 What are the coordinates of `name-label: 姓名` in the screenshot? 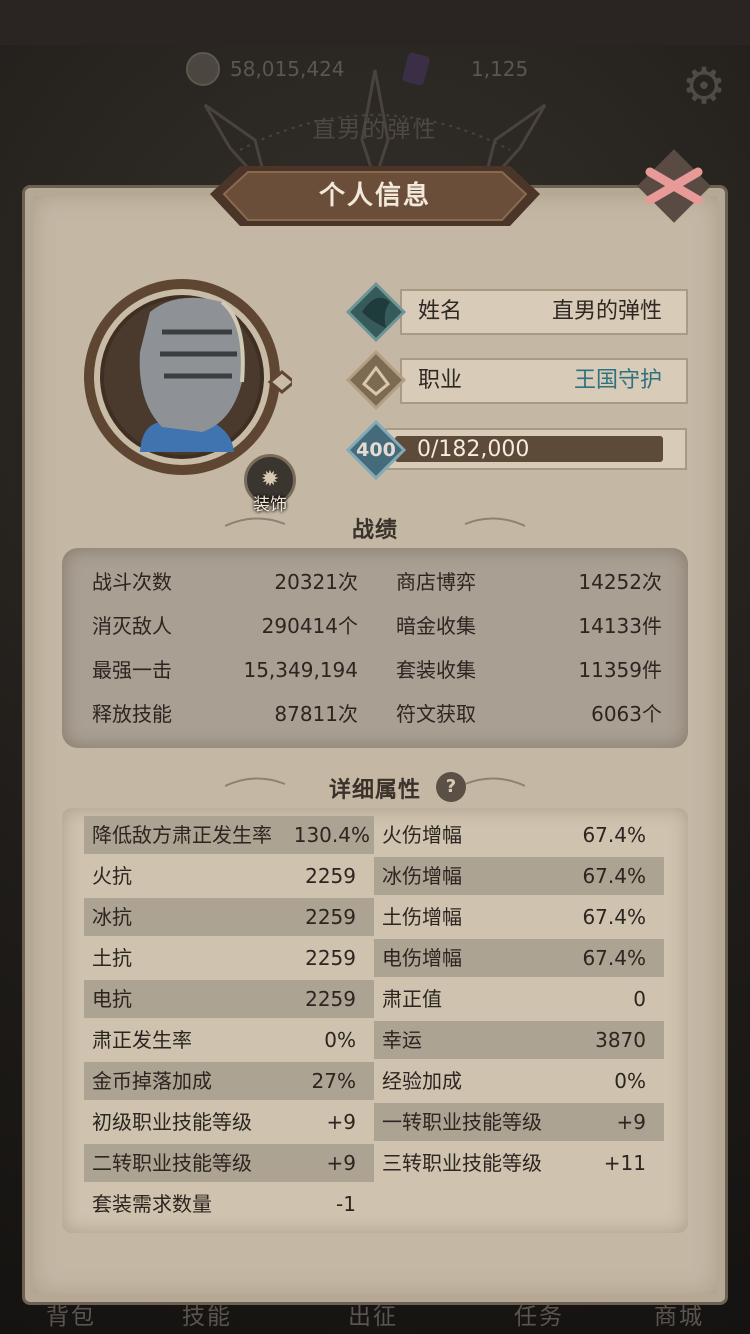 It's located at (440, 311).